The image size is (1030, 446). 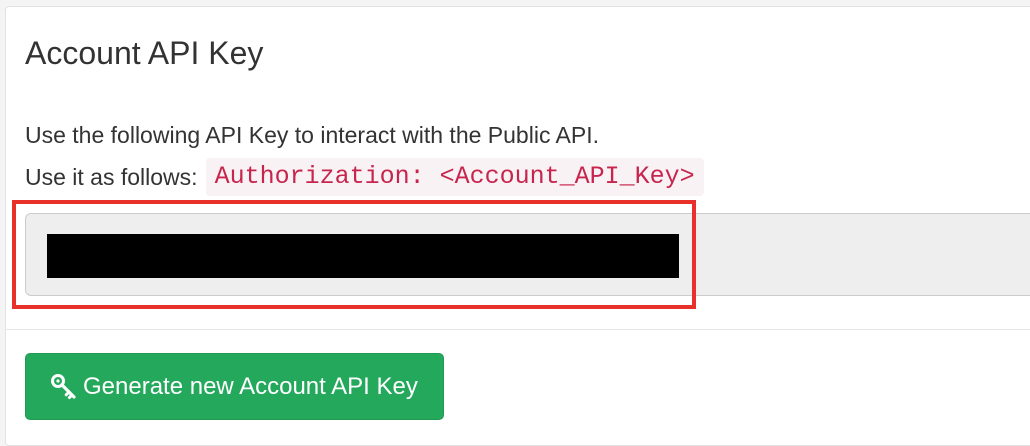 I want to click on authorization-header-code: Authorization: <Account_API_Key>, so click(x=454, y=177).